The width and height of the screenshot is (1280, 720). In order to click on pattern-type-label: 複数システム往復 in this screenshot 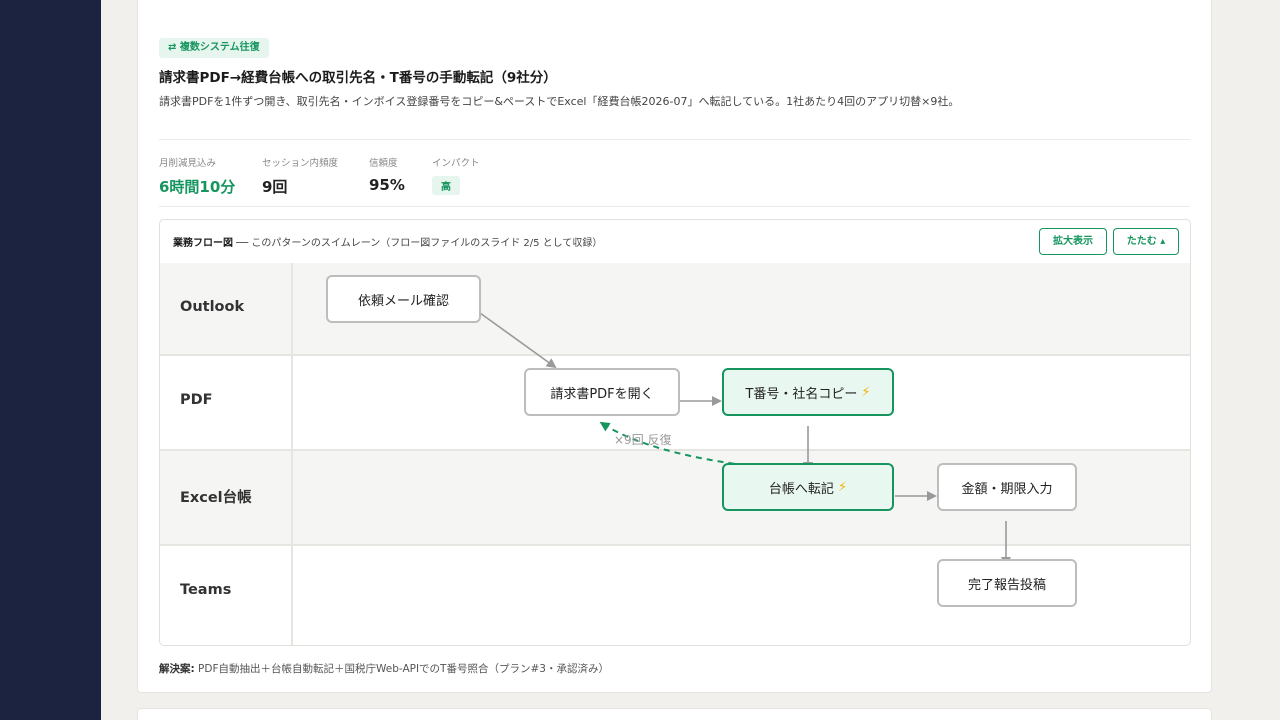, I will do `click(219, 47)`.